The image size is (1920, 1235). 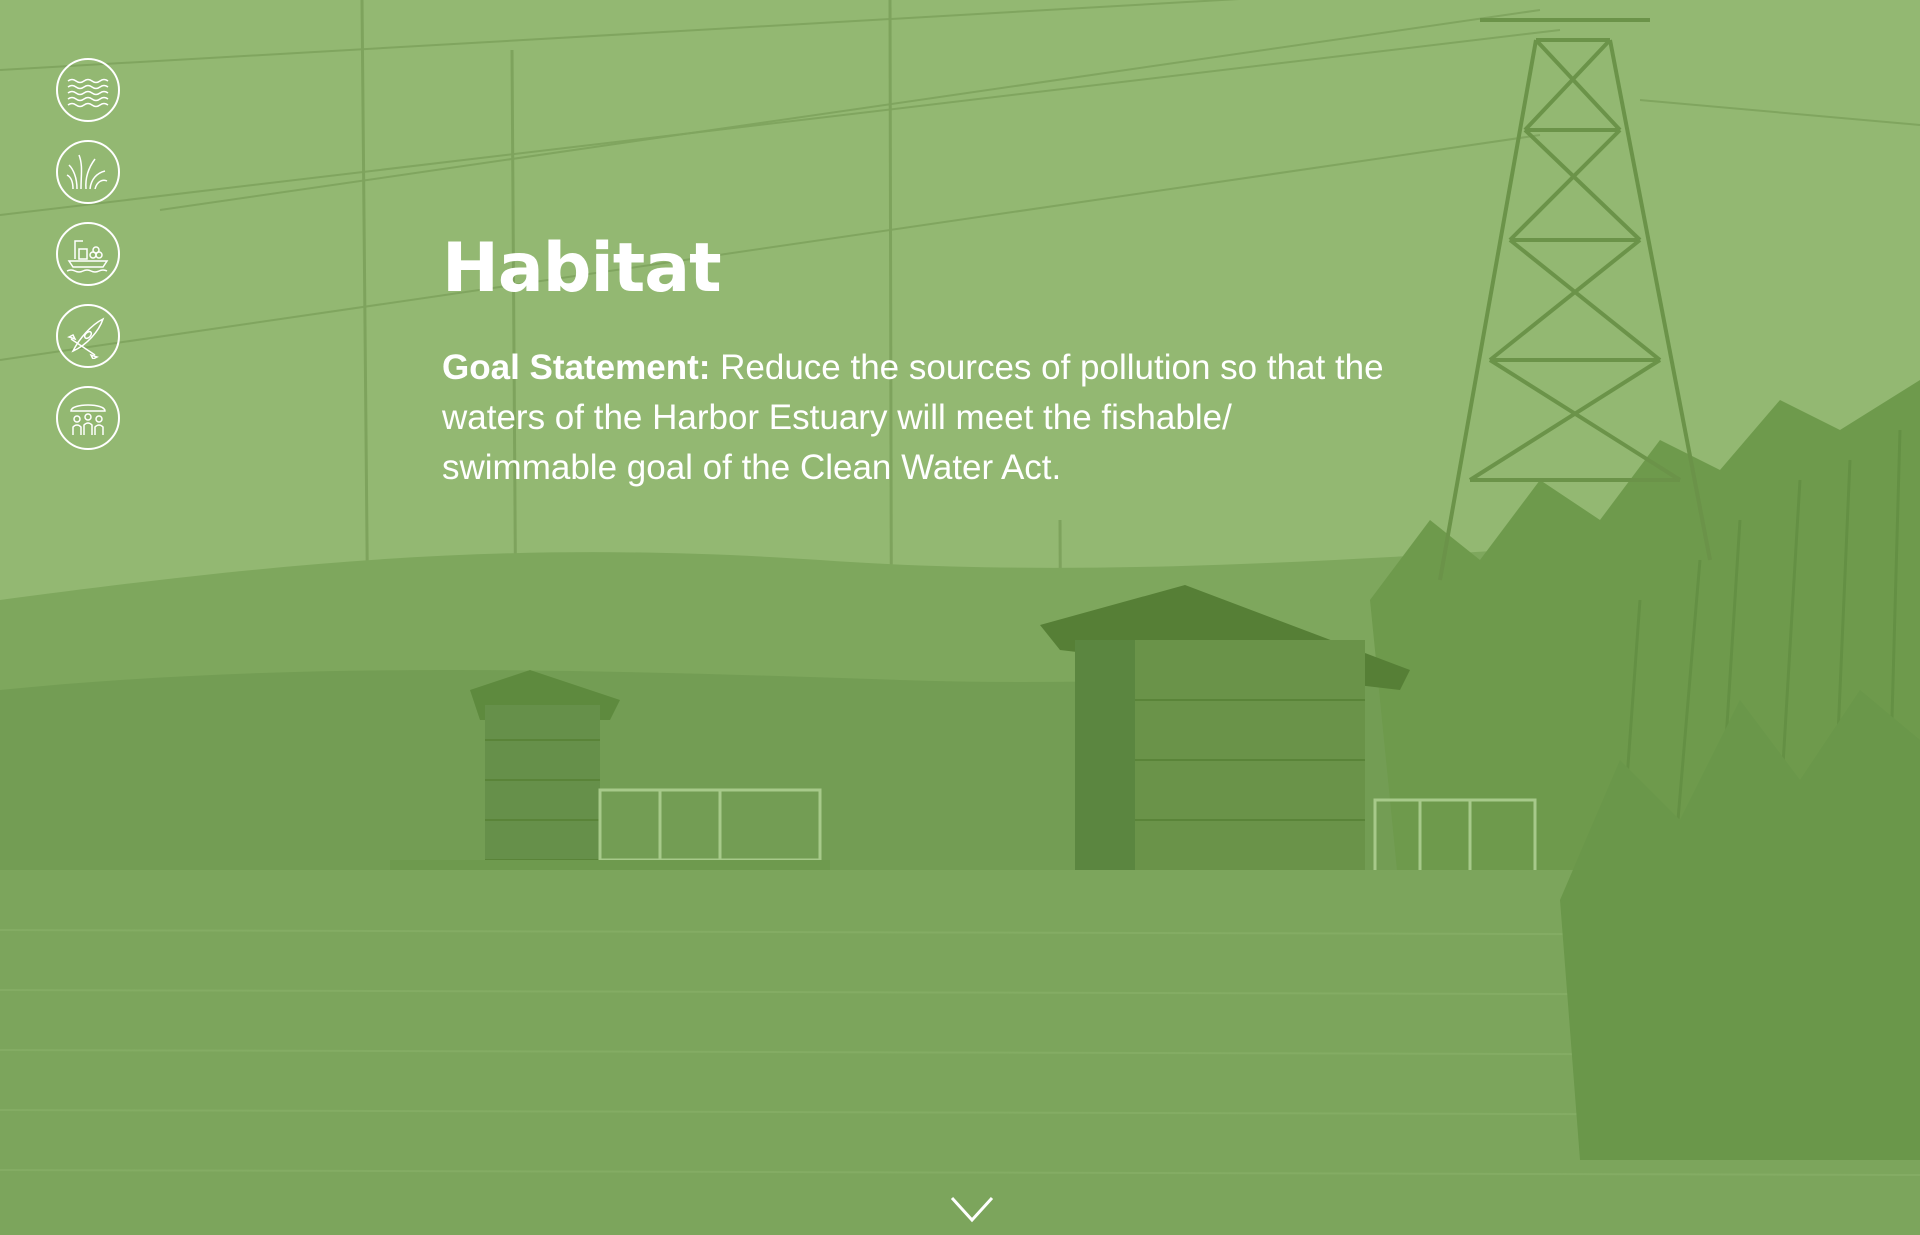 I want to click on nav-recreation, so click(x=88, y=336).